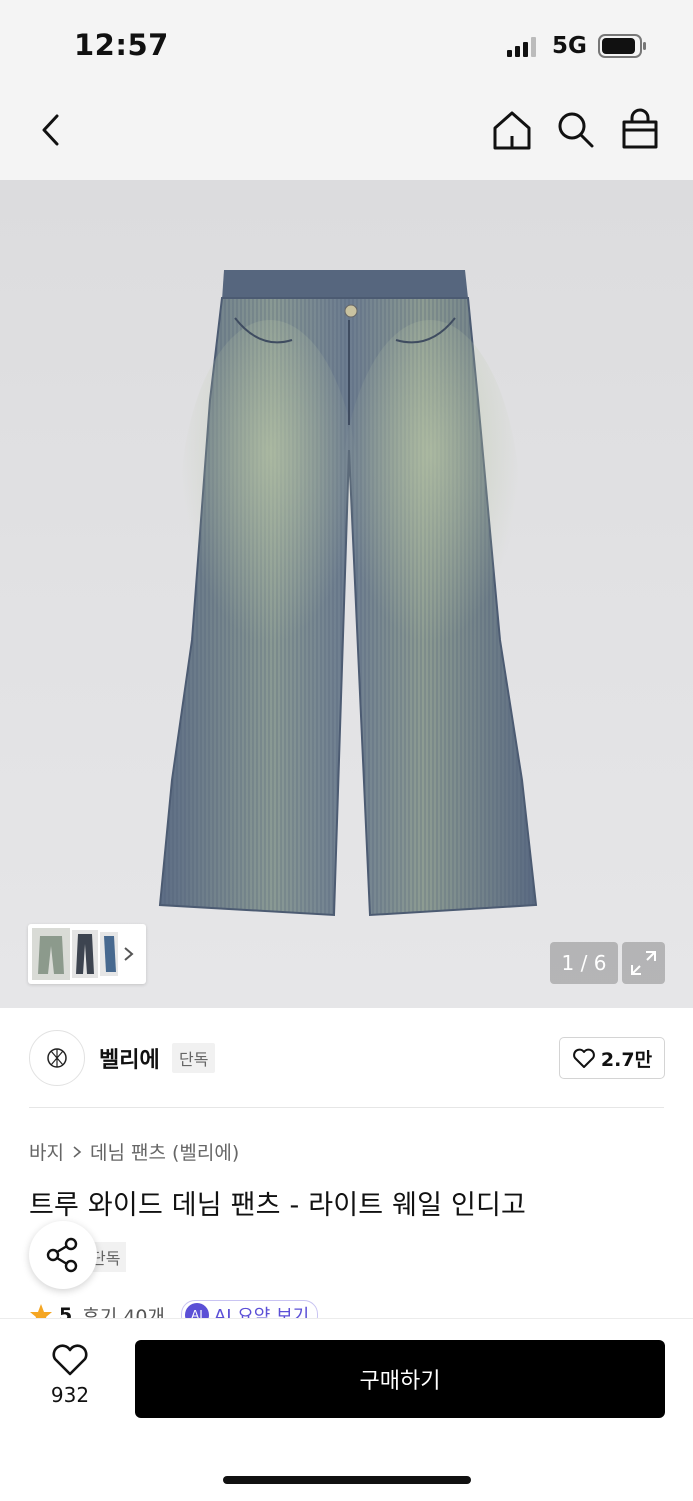 This screenshot has height=1501, width=693. I want to click on brand-name: 벨리에, so click(129, 1058).